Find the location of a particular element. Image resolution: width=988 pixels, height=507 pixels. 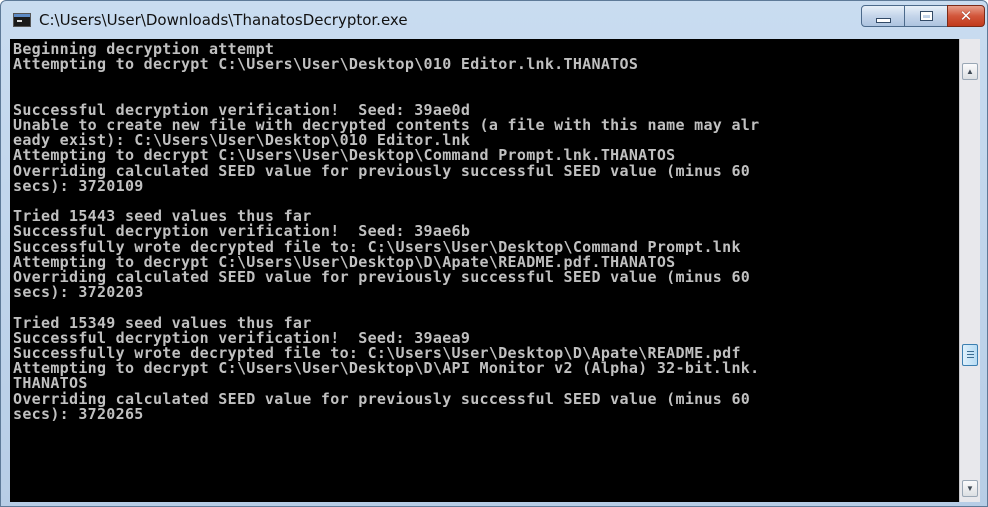

maximize-button is located at coordinates (926, 16).